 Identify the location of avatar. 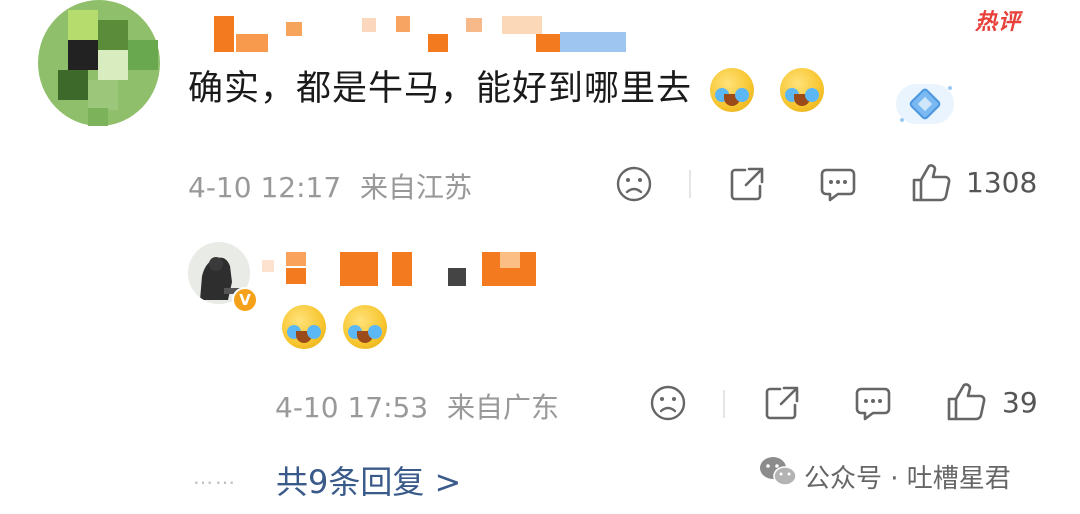
(99, 63).